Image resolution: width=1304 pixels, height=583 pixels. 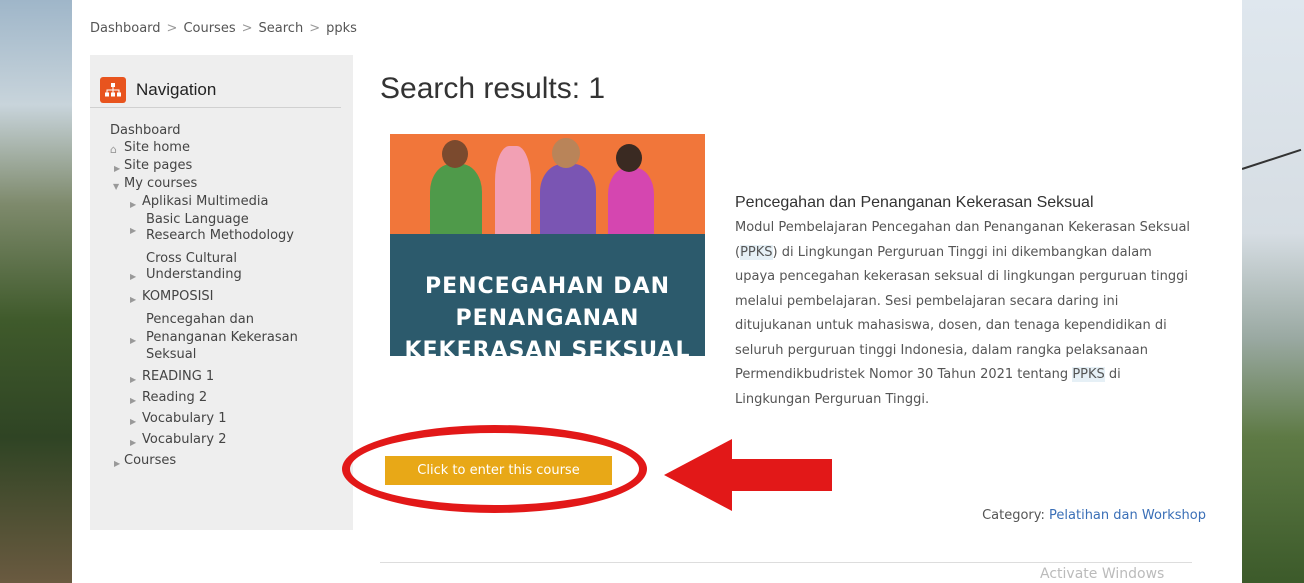 I want to click on nav-item-site-pages: Site pages, so click(x=158, y=166).